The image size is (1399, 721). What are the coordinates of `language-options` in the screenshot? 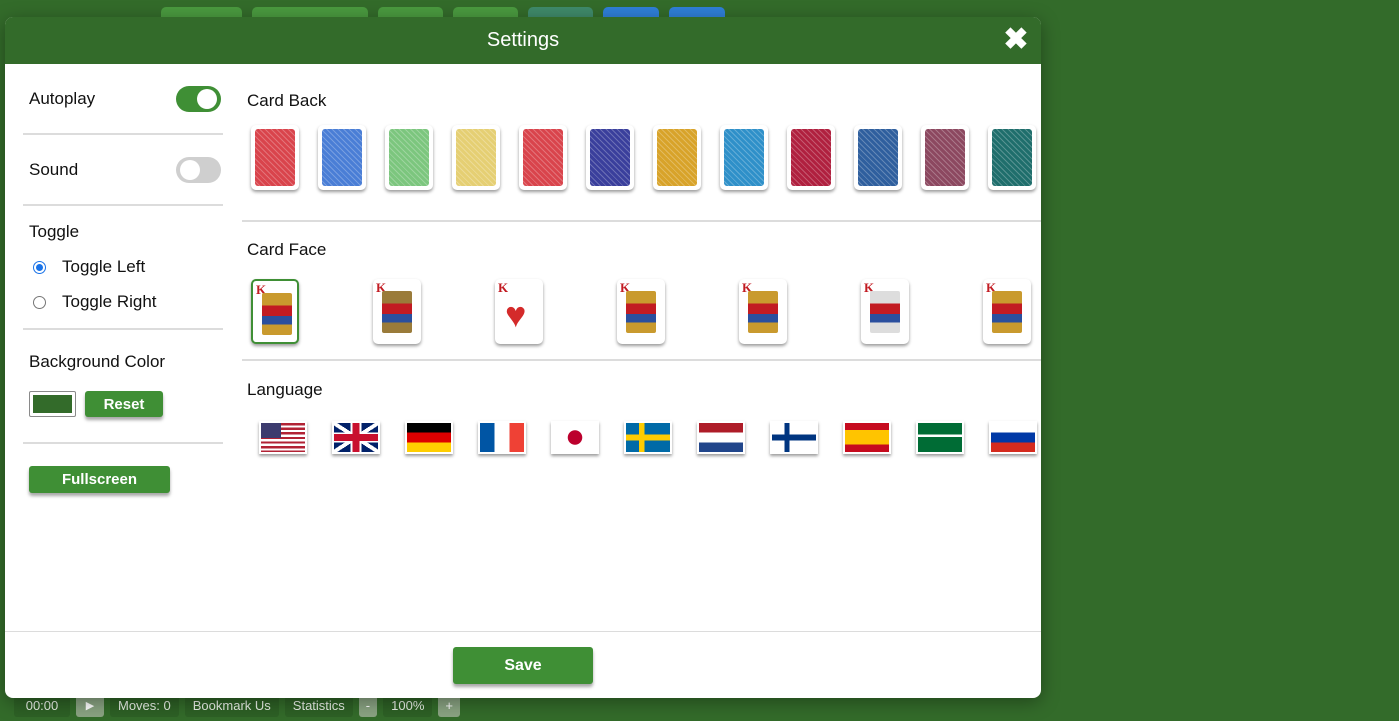 It's located at (641, 437).